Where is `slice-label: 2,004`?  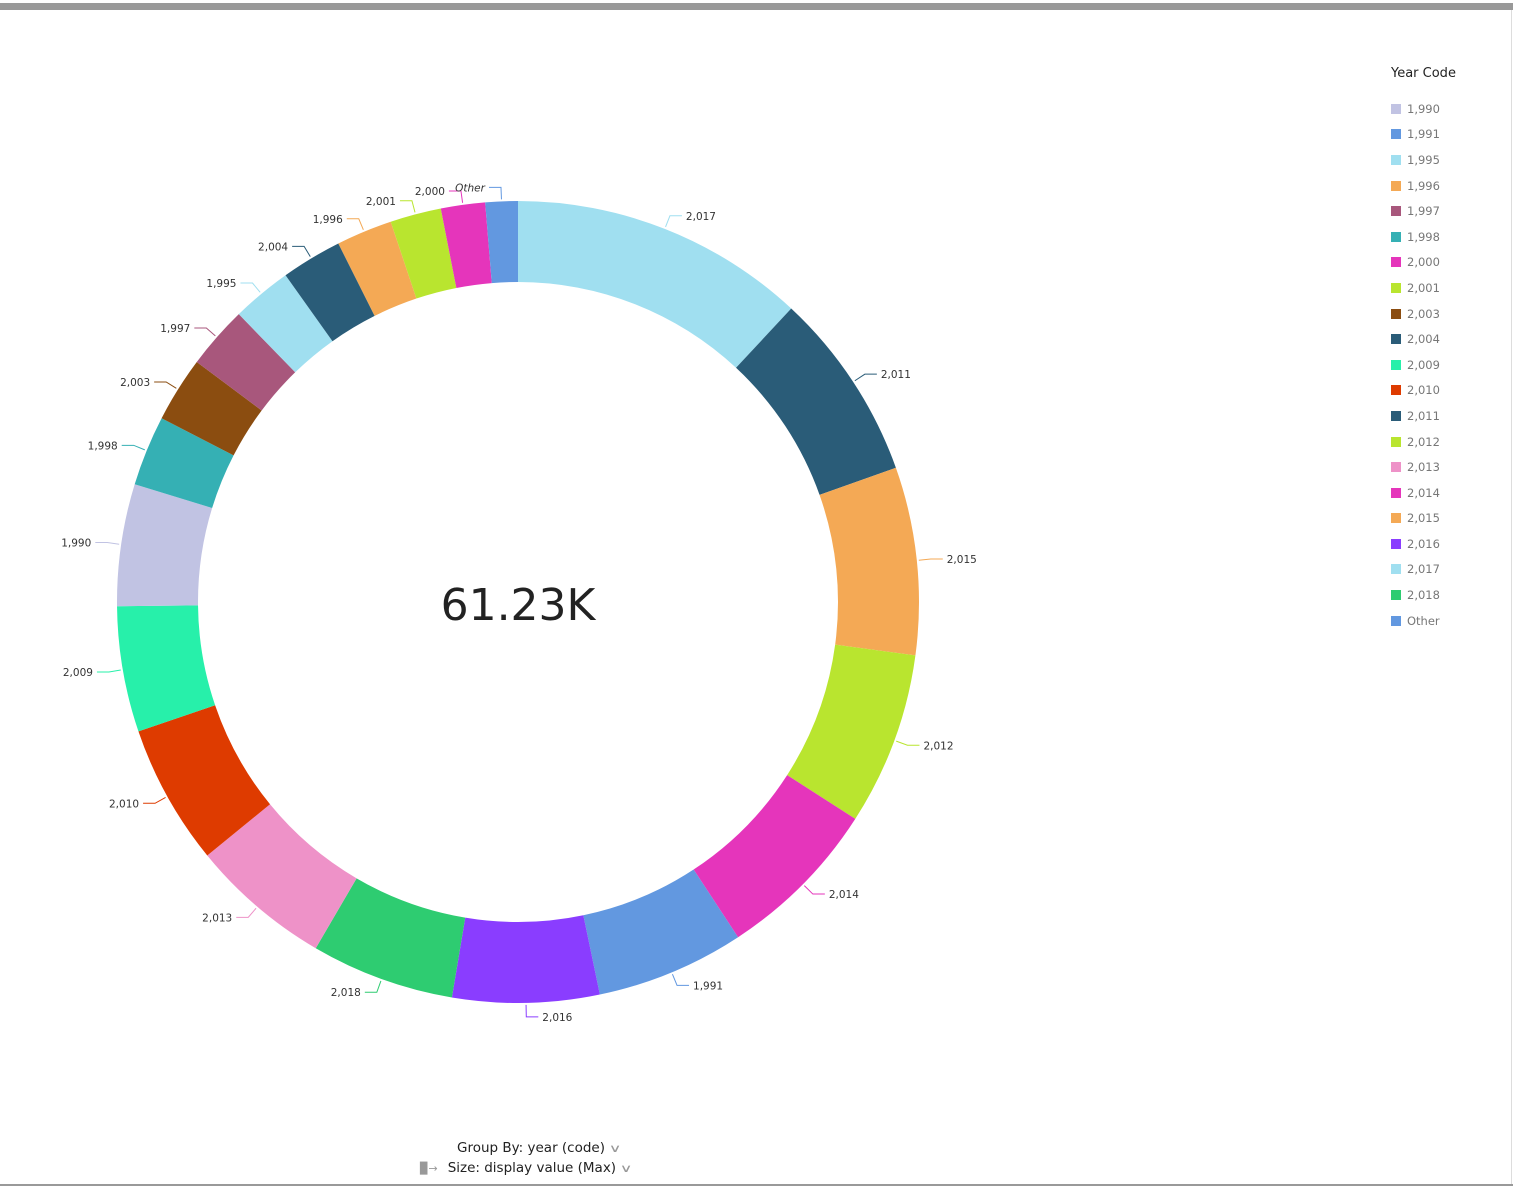 slice-label: 2,004 is located at coordinates (273, 247).